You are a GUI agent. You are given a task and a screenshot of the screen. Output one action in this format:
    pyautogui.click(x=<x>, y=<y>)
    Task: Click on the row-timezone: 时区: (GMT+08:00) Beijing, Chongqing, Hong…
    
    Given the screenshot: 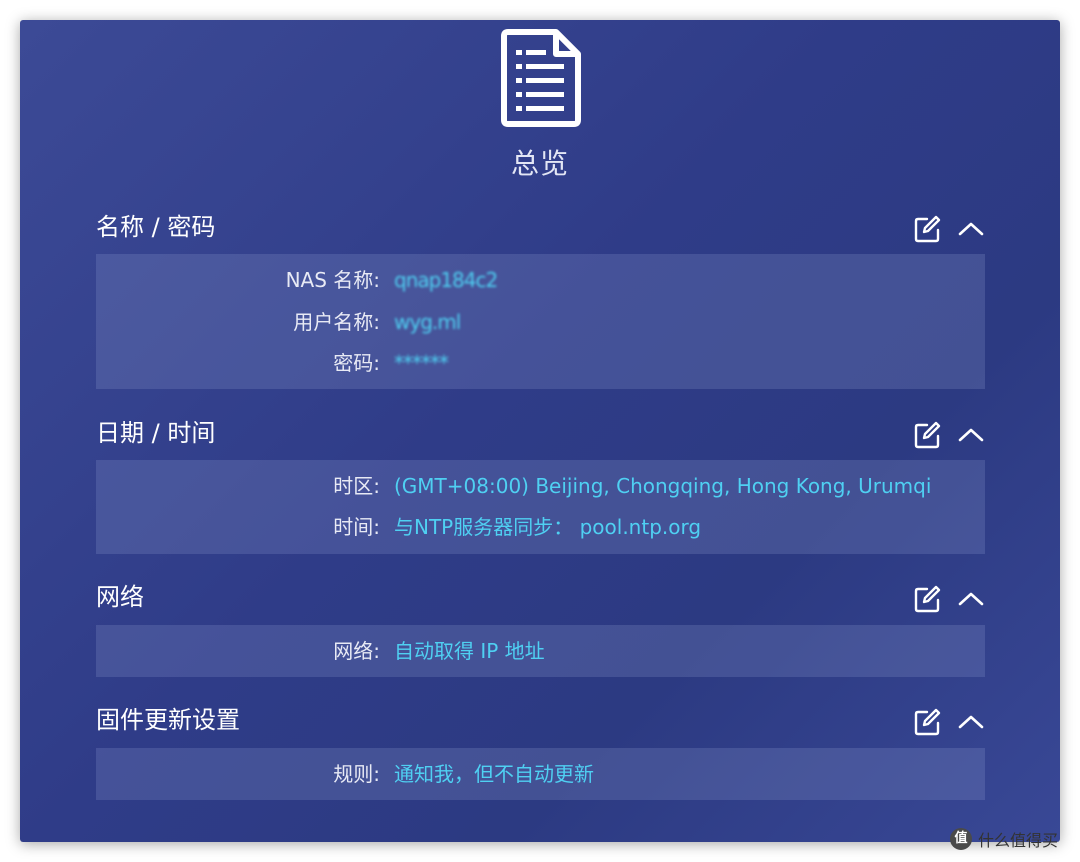 What is the action you would take?
    pyautogui.click(x=540, y=486)
    